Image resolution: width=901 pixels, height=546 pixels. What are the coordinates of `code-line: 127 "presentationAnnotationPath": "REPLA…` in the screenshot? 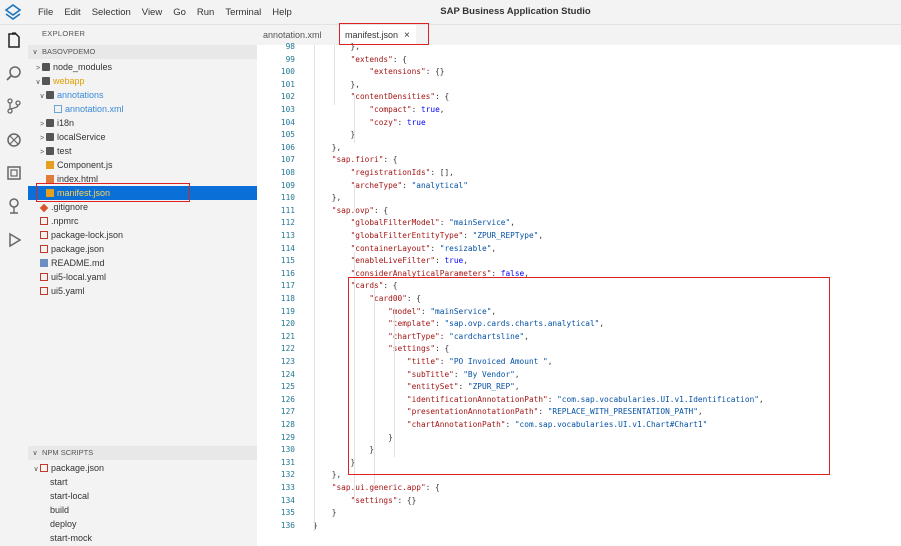 It's located at (480, 412).